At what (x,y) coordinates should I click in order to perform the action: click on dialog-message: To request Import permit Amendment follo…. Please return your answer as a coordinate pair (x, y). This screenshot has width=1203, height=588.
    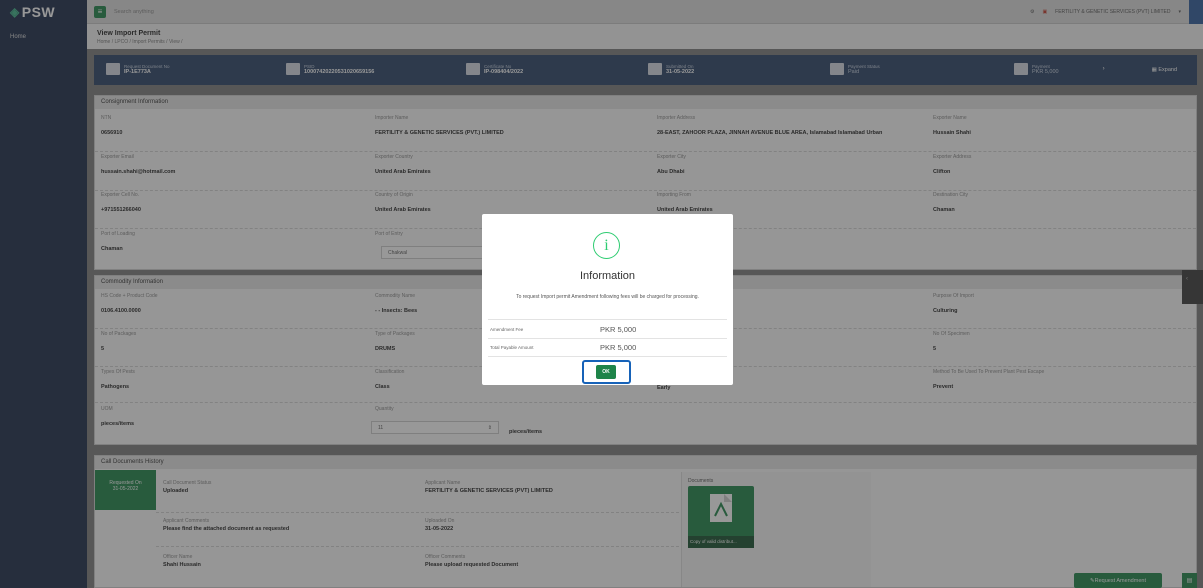
    Looking at the image, I should click on (607, 297).